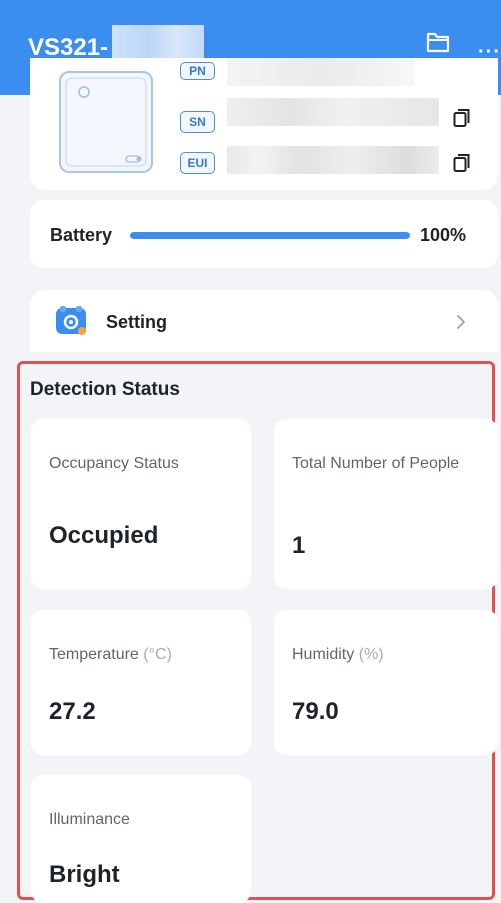 This screenshot has width=501, height=903. What do you see at coordinates (114, 463) in the screenshot?
I see `occupancy-status-label: Occupancy Status` at bounding box center [114, 463].